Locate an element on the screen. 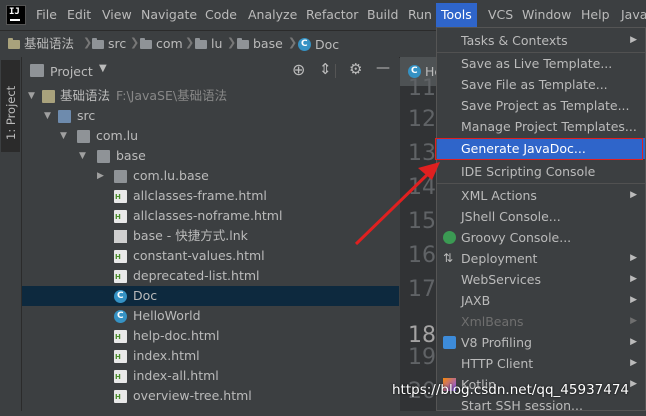  intellij-logo-icon: IJ is located at coordinates (16, 15).